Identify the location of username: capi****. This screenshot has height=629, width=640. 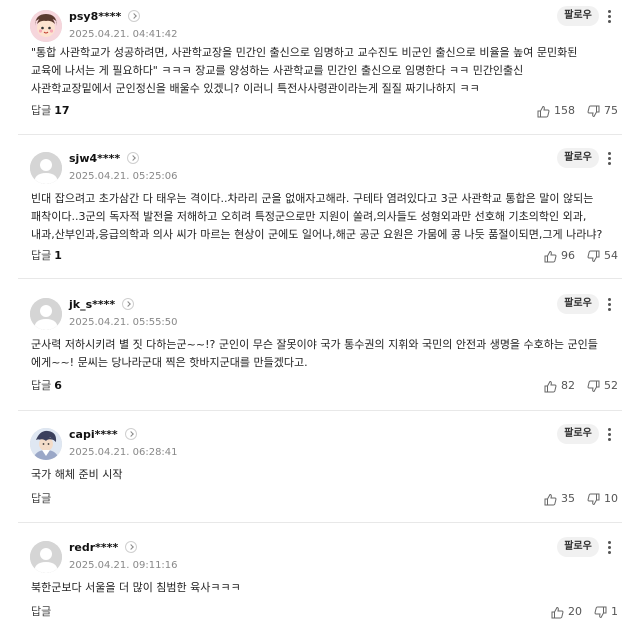
(103, 435).